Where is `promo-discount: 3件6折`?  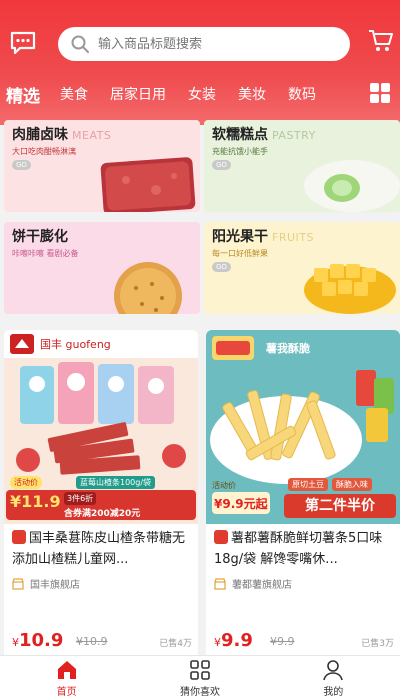 promo-discount: 3件6折 is located at coordinates (80, 498).